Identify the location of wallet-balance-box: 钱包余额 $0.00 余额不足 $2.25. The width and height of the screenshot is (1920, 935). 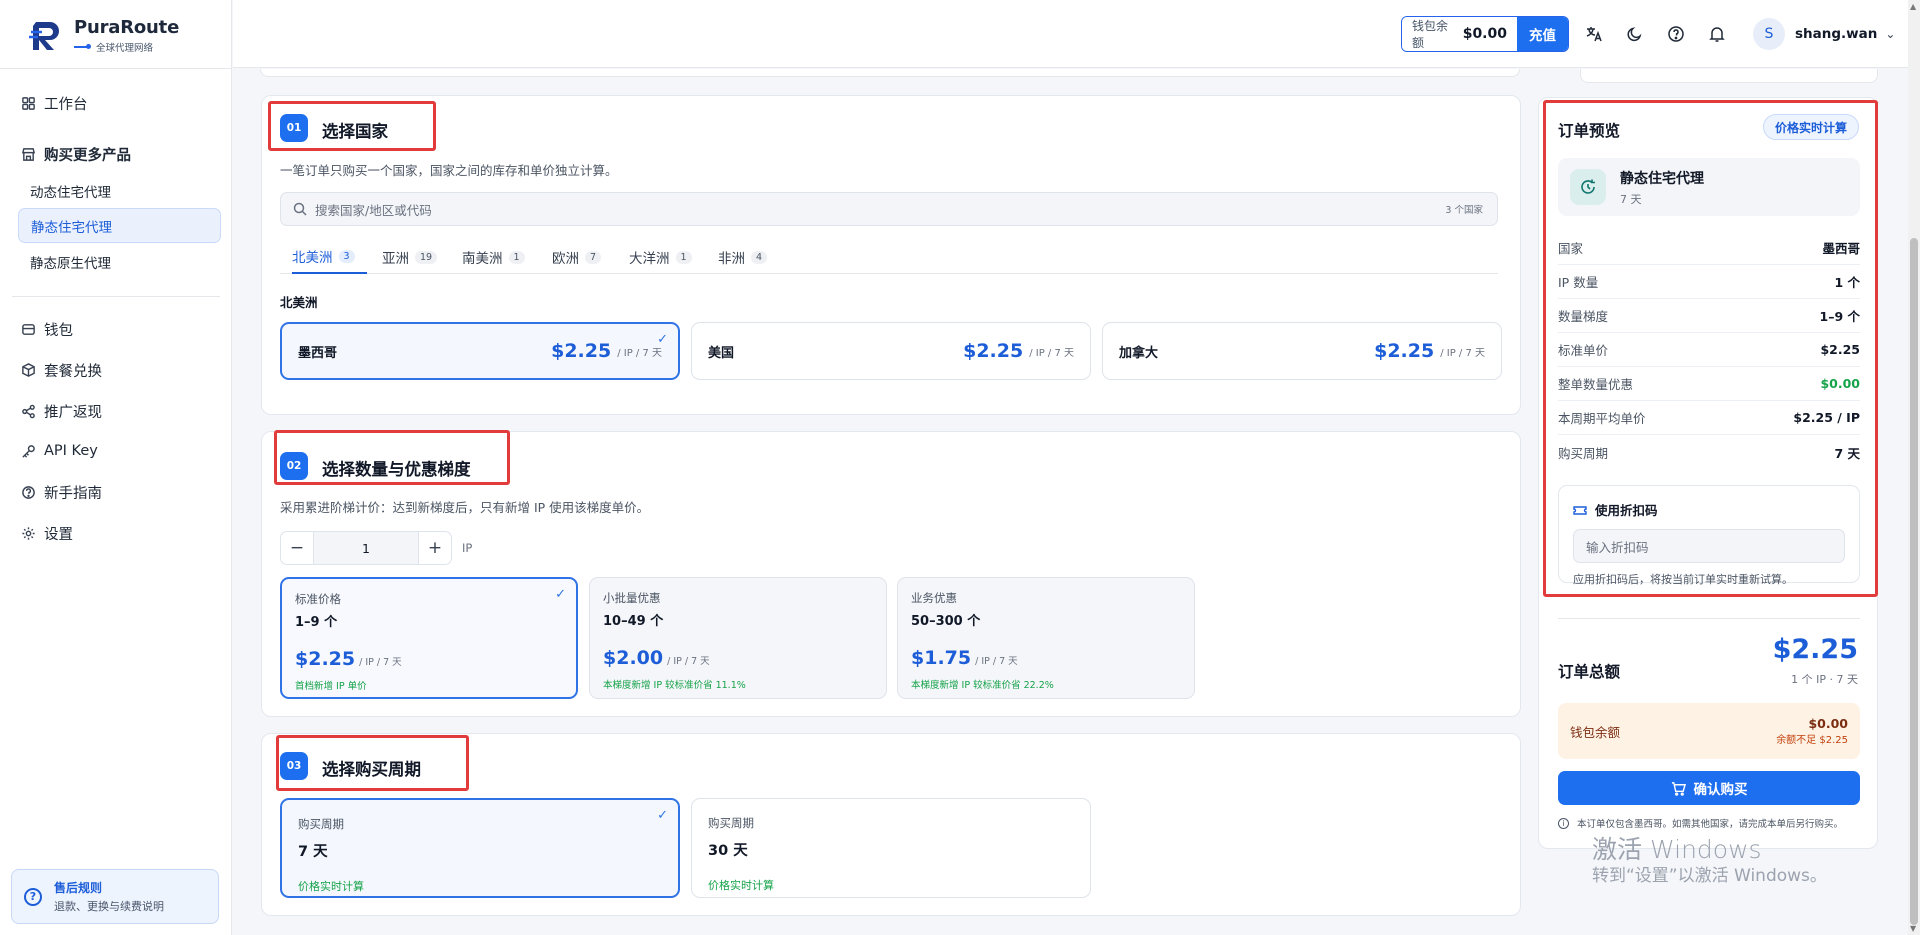
(1709, 731).